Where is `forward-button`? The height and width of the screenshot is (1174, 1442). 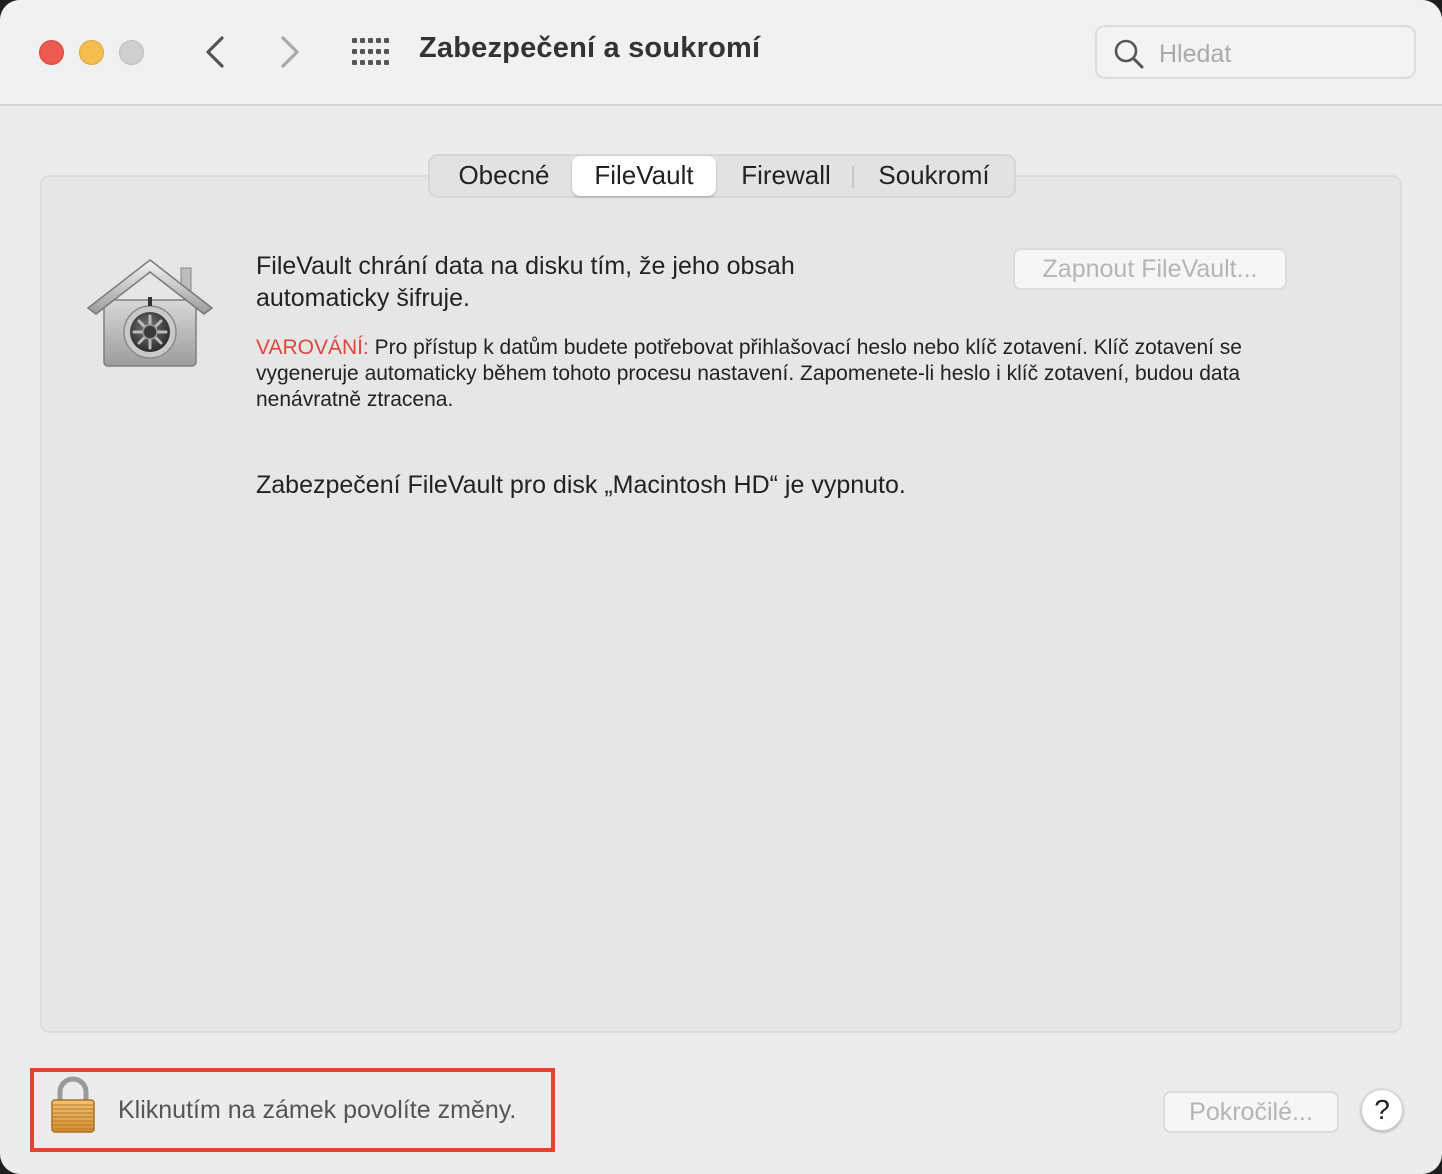 forward-button is located at coordinates (290, 52).